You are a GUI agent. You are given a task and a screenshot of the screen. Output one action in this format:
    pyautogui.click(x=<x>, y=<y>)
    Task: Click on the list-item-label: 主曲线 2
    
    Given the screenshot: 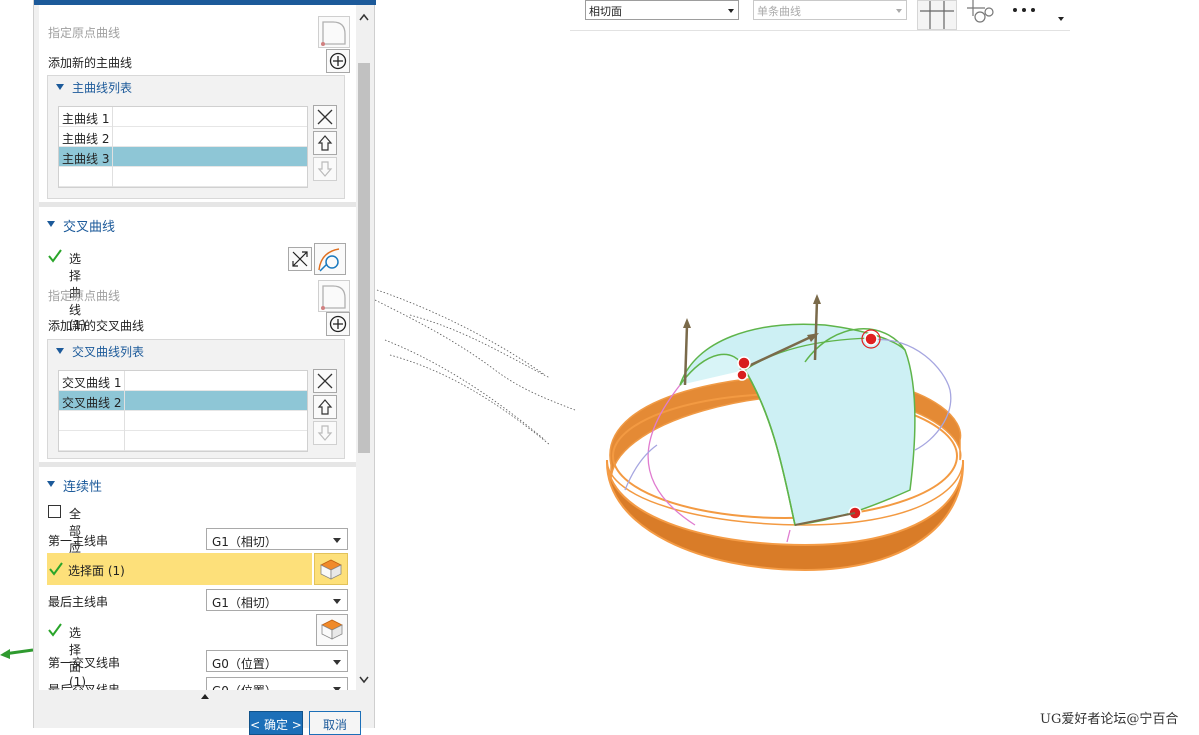 What is the action you would take?
    pyautogui.click(x=86, y=139)
    